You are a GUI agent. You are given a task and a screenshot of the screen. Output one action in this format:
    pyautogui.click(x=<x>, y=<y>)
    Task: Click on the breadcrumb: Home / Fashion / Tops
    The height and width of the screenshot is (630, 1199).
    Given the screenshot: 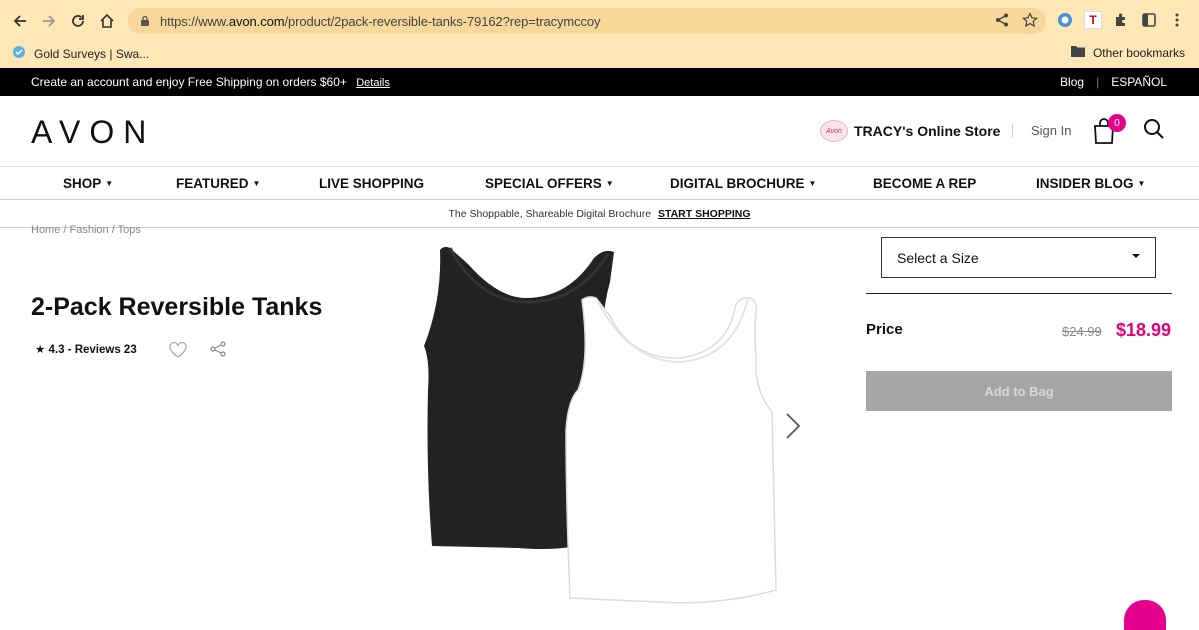 What is the action you would take?
    pyautogui.click(x=86, y=230)
    